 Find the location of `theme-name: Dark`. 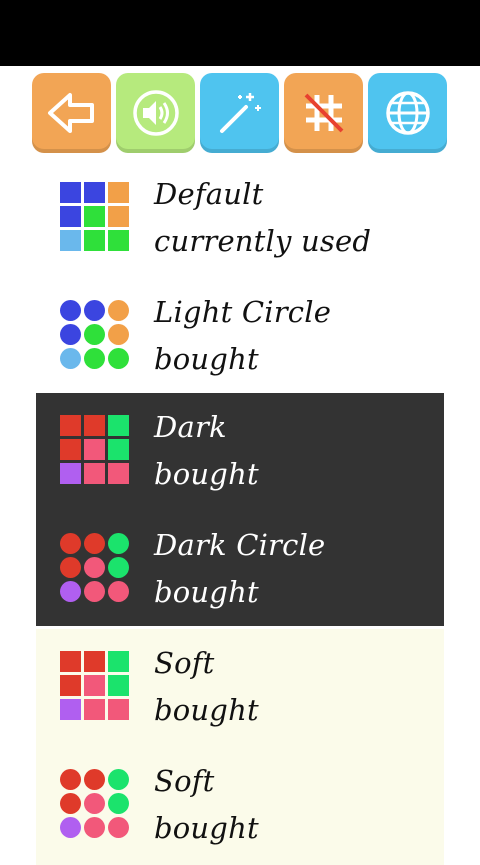

theme-name: Dark is located at coordinates (190, 427).